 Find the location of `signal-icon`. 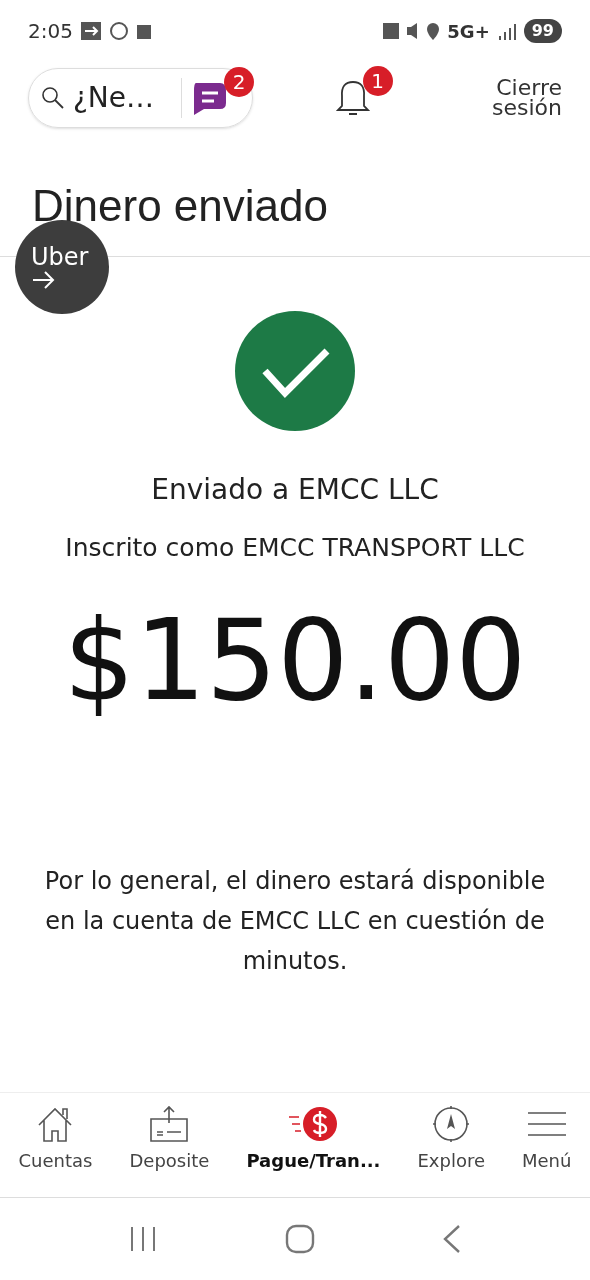

signal-icon is located at coordinates (506, 31).